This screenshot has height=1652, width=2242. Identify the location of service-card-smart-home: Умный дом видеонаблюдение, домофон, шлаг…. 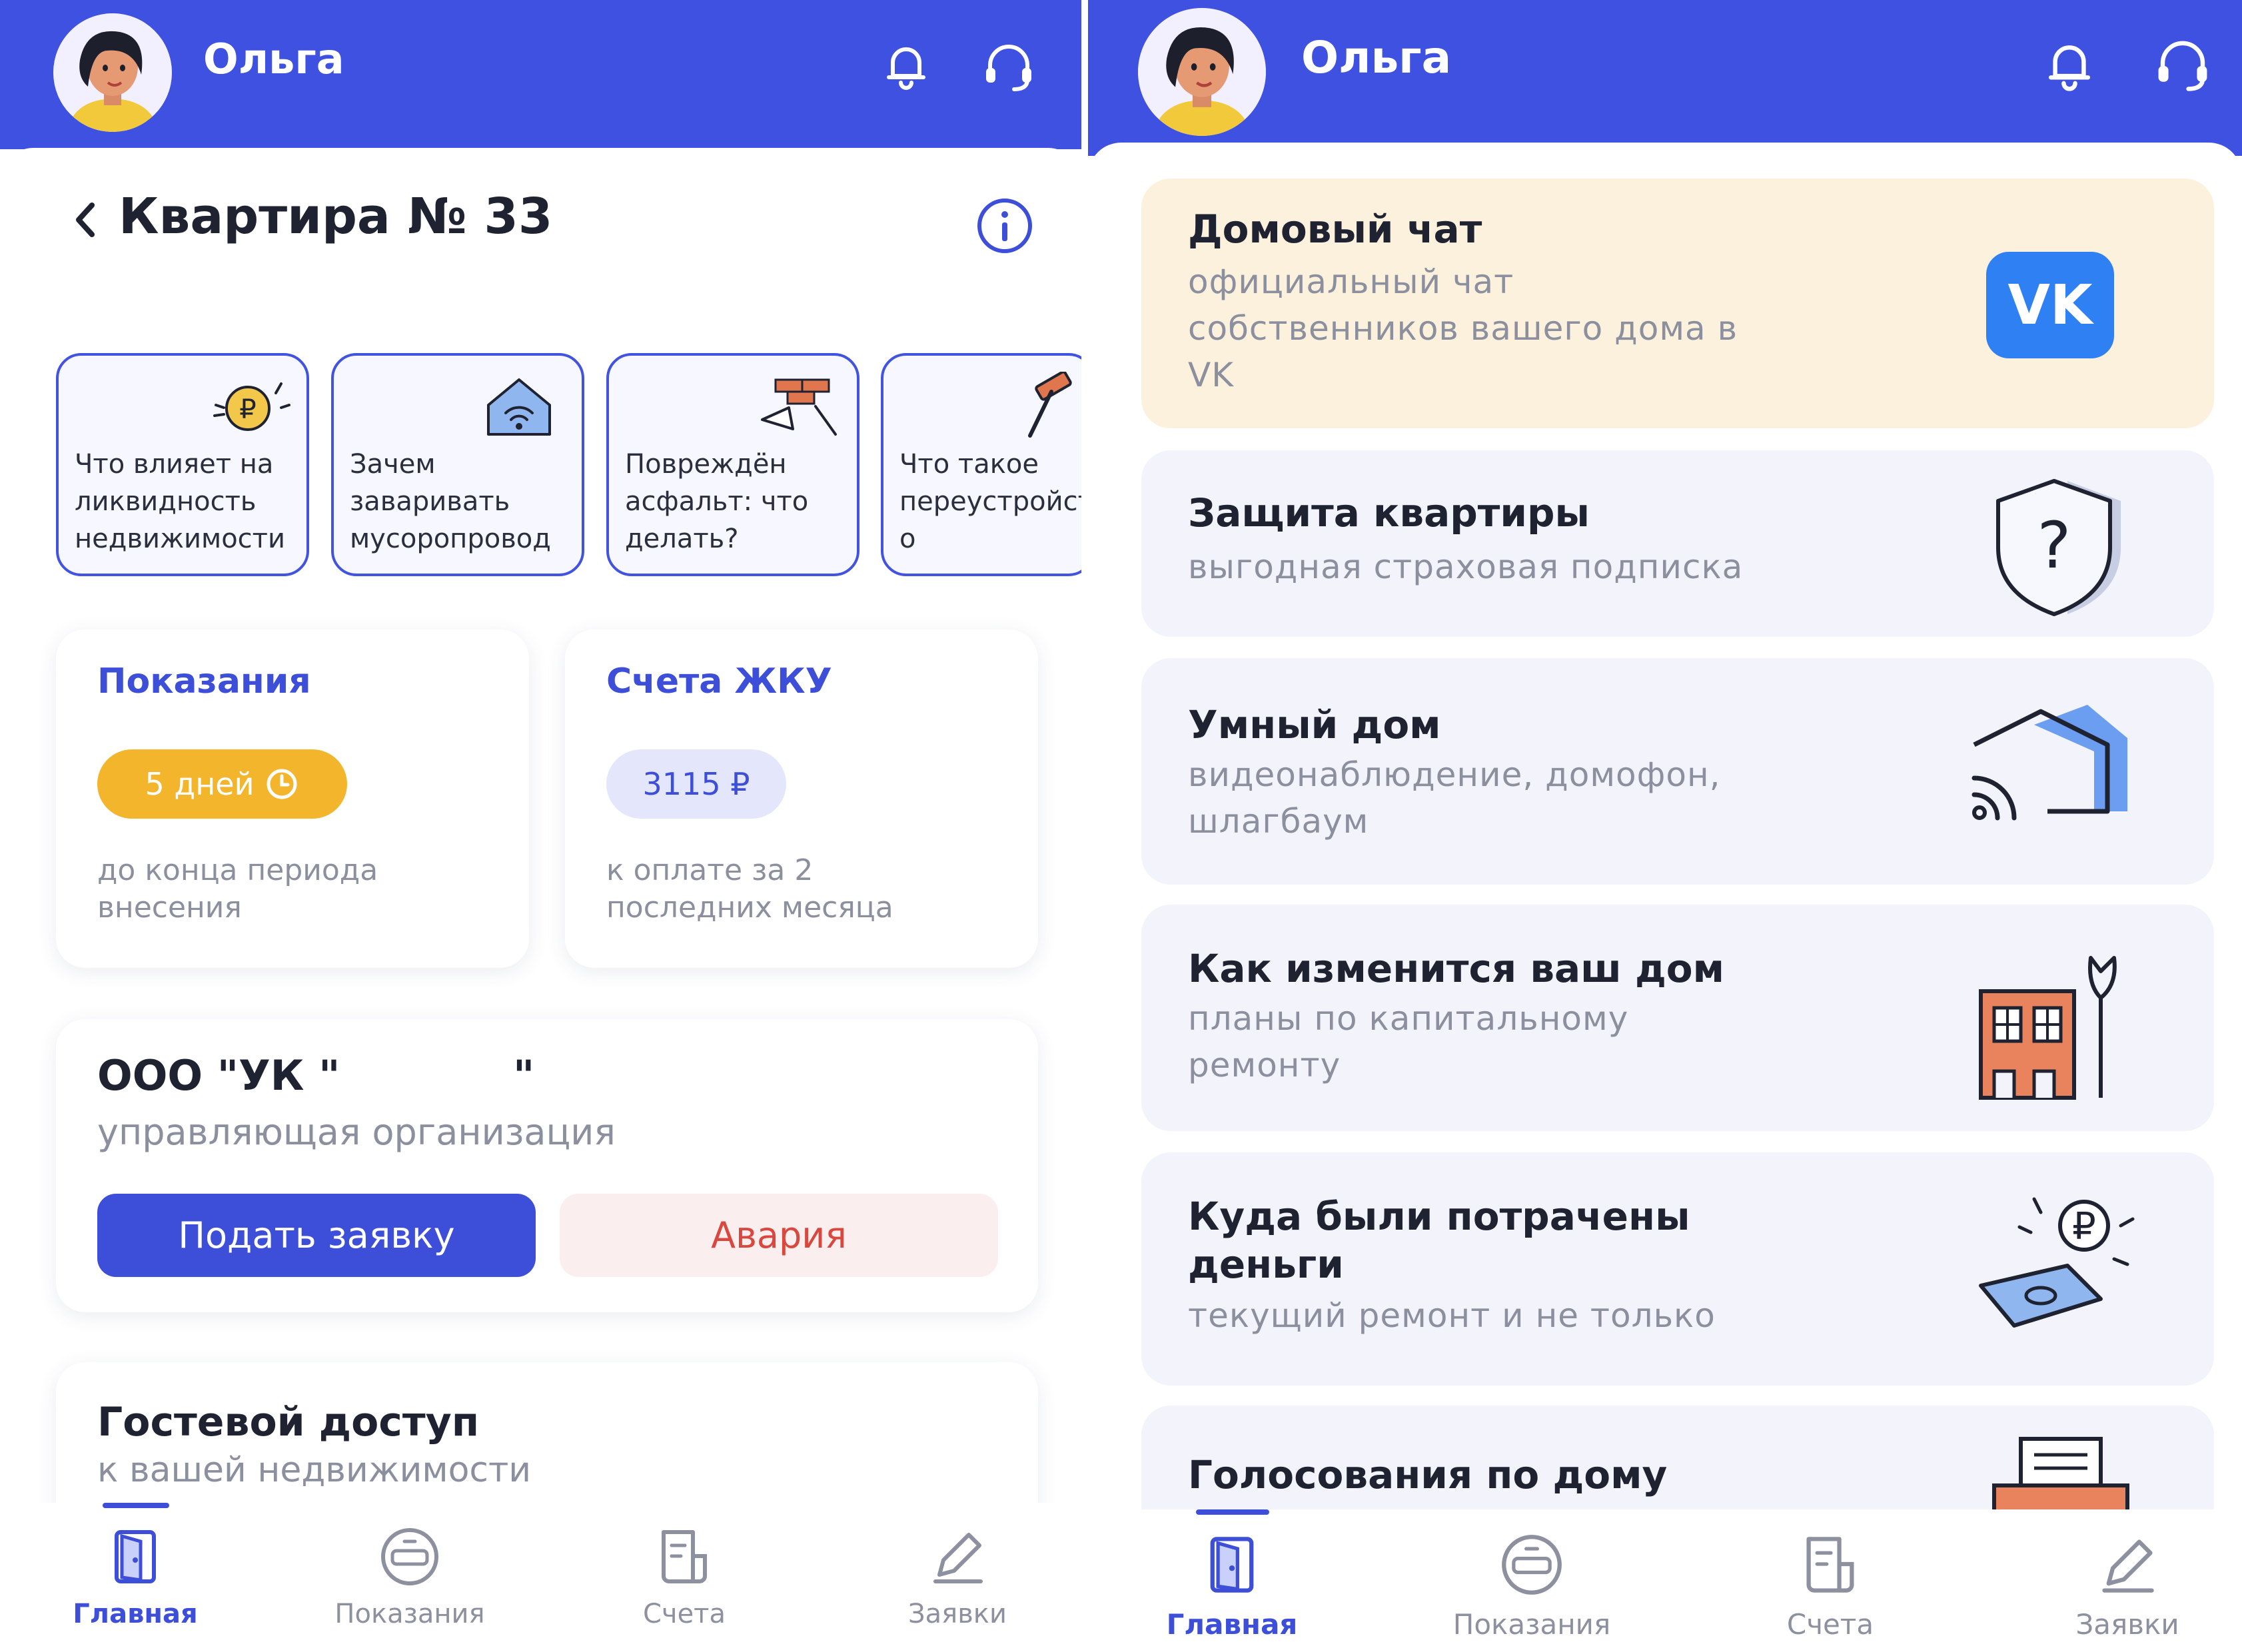
(1677, 771).